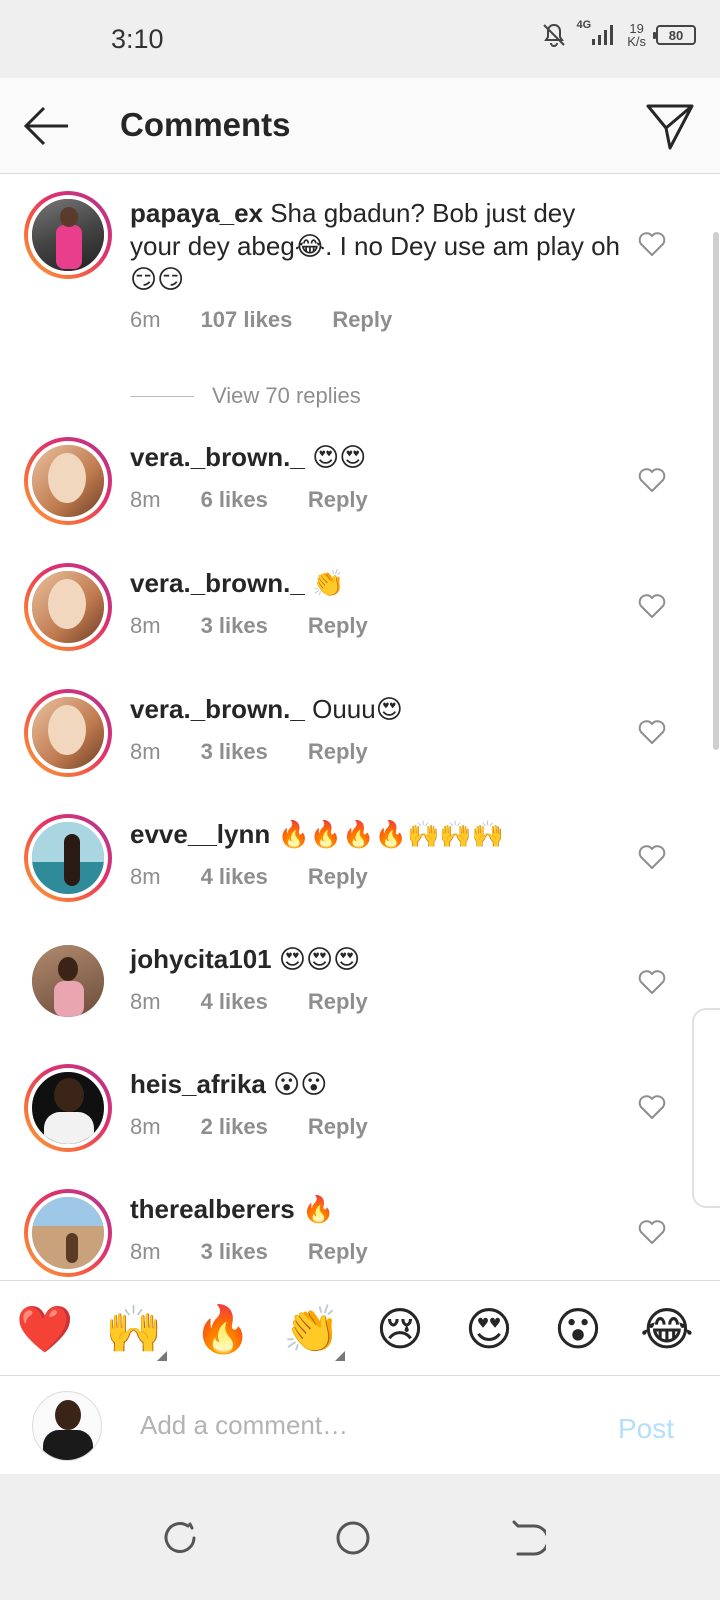 The height and width of the screenshot is (1600, 720). What do you see at coordinates (667, 1329) in the screenshot?
I see `emoji-tears-of-joy: 😂` at bounding box center [667, 1329].